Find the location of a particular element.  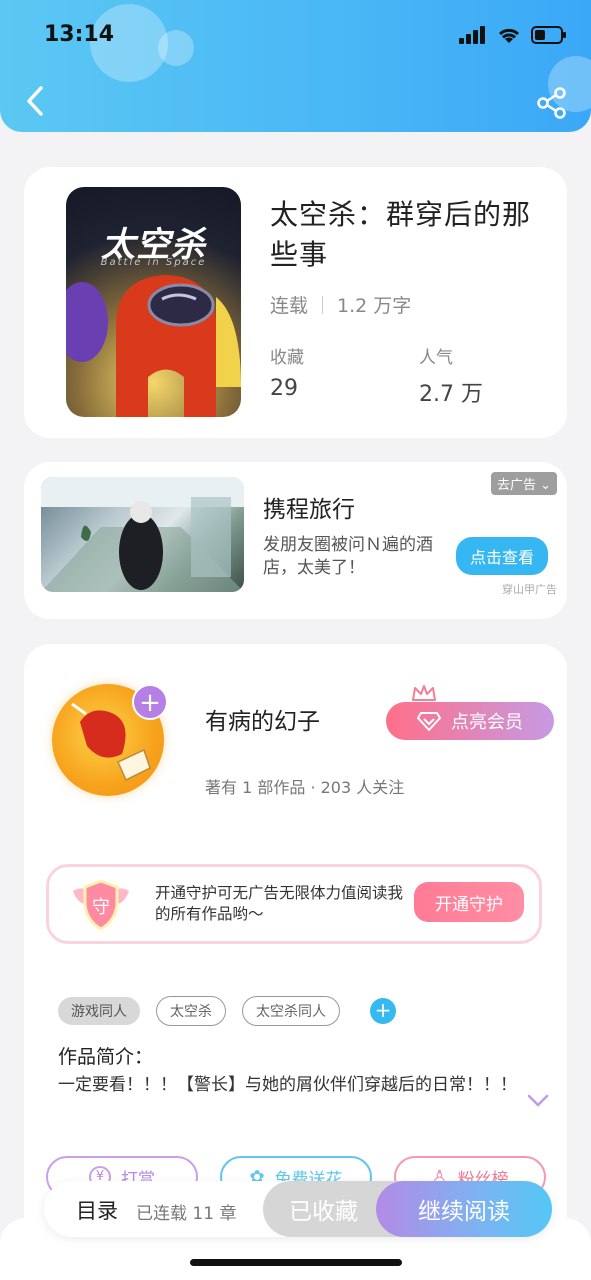

chevron-left-icon is located at coordinates (35, 101).